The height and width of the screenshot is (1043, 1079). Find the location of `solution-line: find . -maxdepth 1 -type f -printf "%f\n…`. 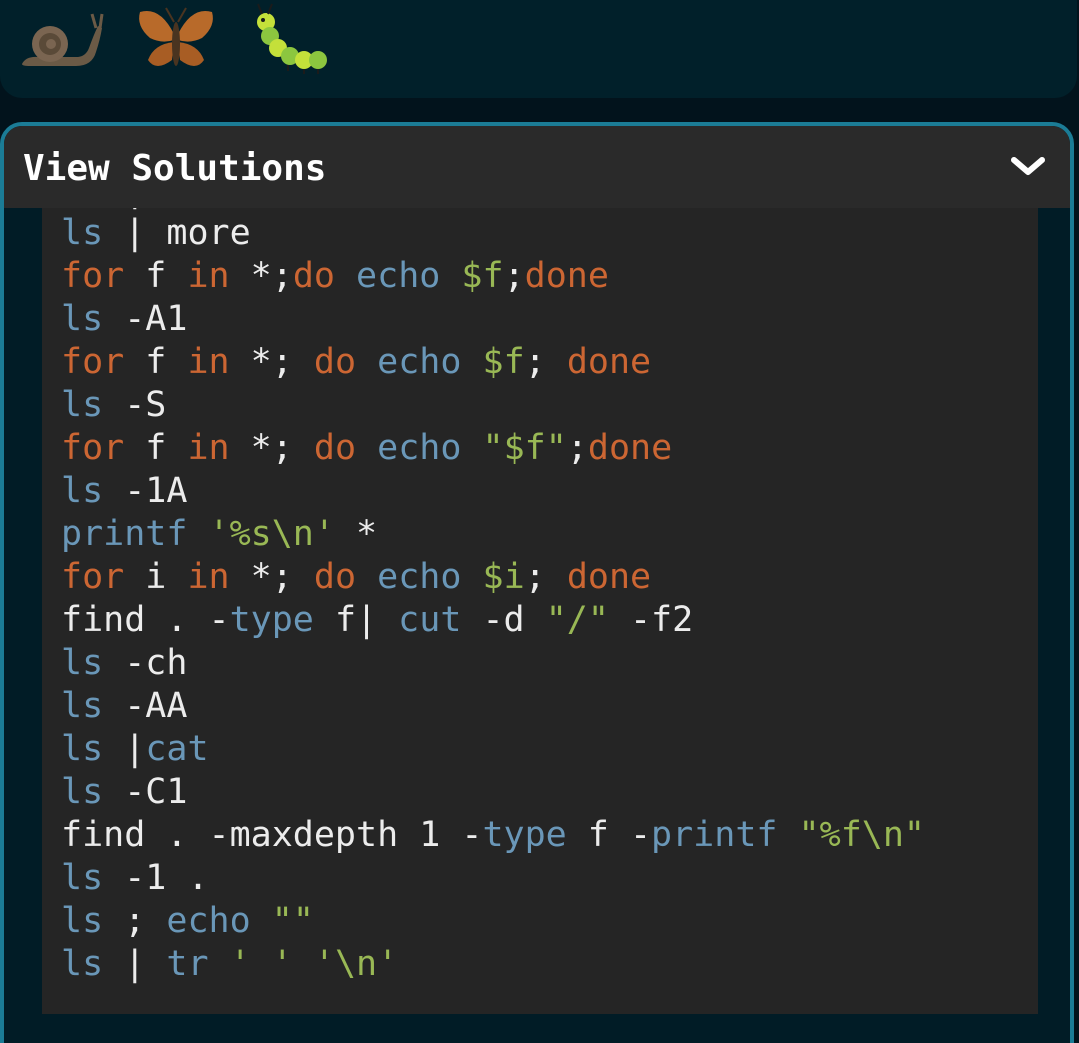

solution-line: find . -maxdepth 1 -type f -printf "%f\n… is located at coordinates (493, 835).